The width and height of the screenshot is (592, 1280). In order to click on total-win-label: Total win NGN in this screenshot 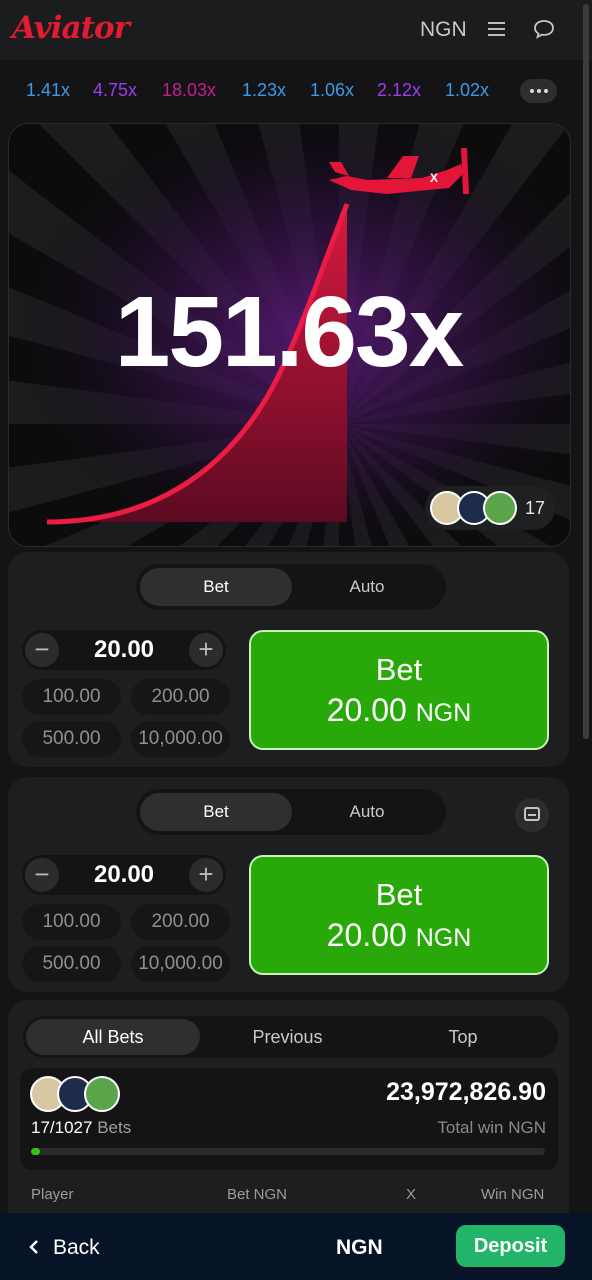, I will do `click(491, 1127)`.